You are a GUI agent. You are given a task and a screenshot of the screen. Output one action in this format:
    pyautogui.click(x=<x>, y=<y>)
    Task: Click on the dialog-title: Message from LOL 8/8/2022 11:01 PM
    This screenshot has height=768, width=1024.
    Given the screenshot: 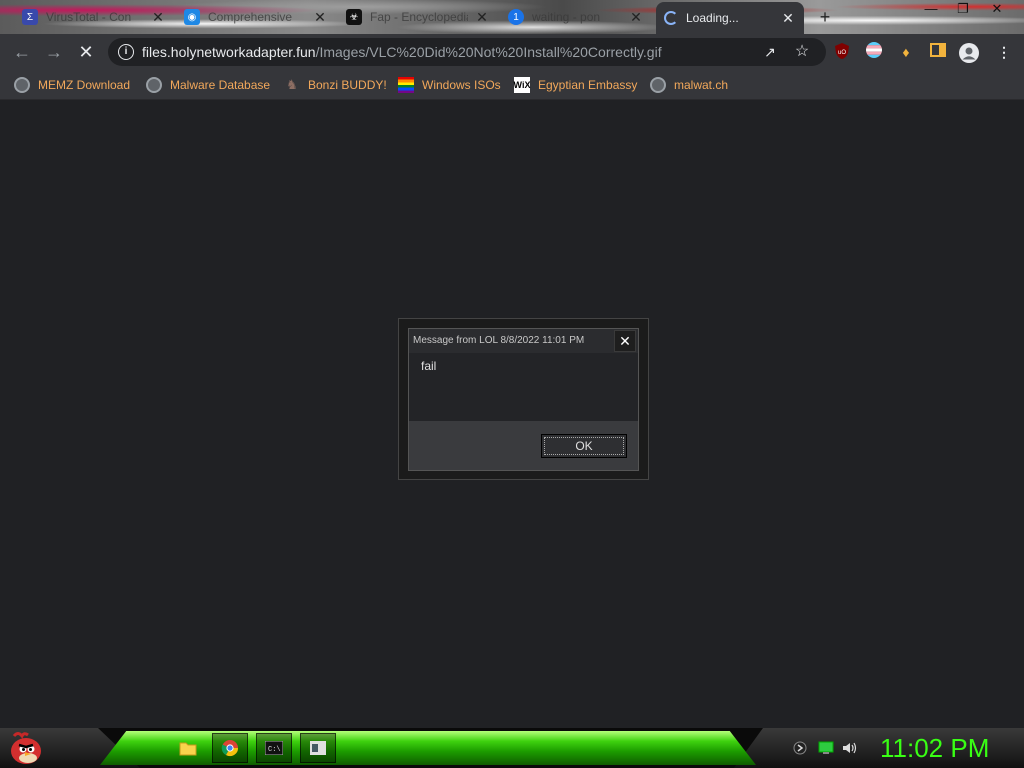 What is the action you would take?
    pyautogui.click(x=499, y=340)
    